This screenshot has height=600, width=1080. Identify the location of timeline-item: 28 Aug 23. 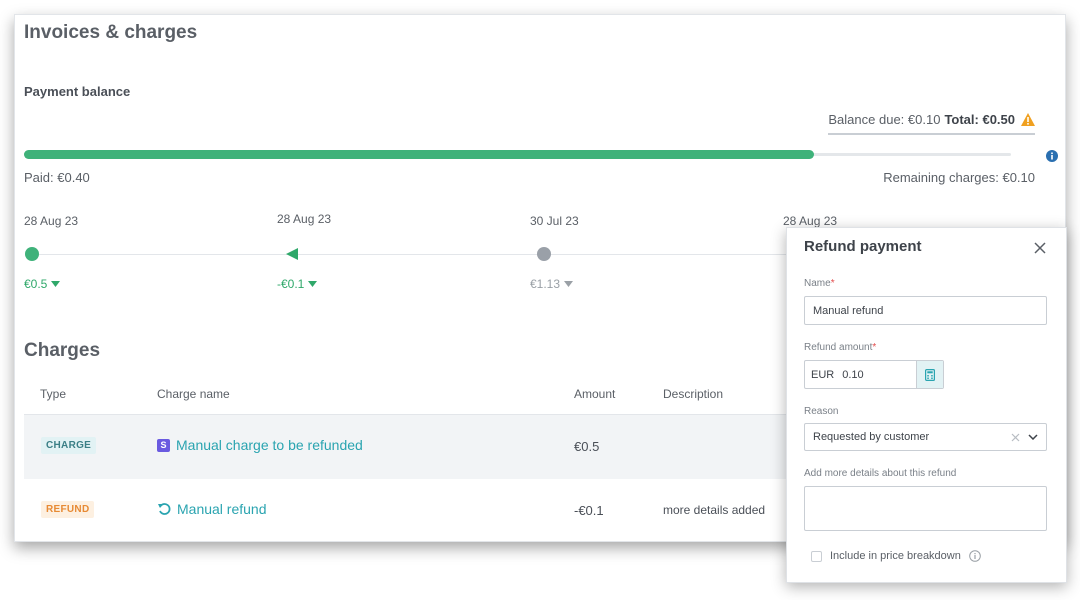
(810, 221).